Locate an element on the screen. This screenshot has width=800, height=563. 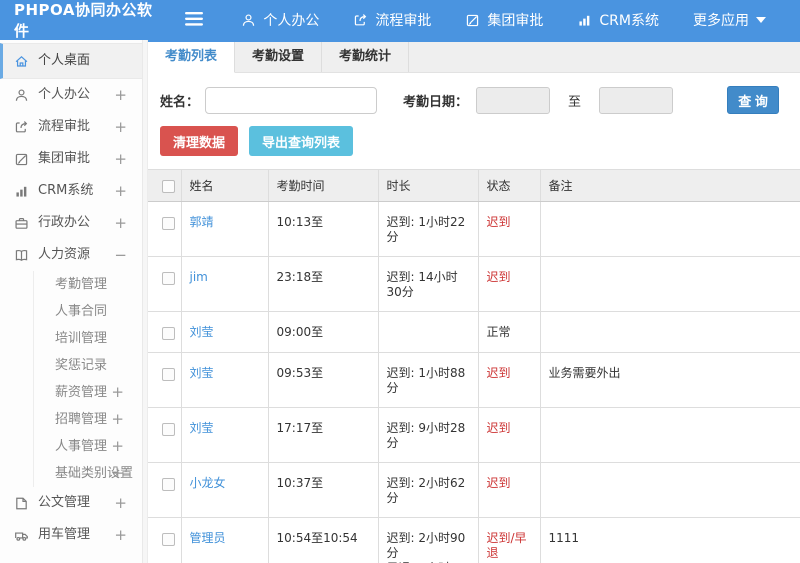
date-from-input is located at coordinates (513, 100).